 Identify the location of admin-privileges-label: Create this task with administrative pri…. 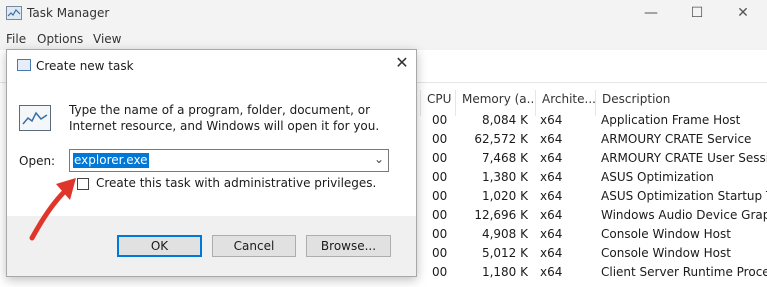
(236, 183).